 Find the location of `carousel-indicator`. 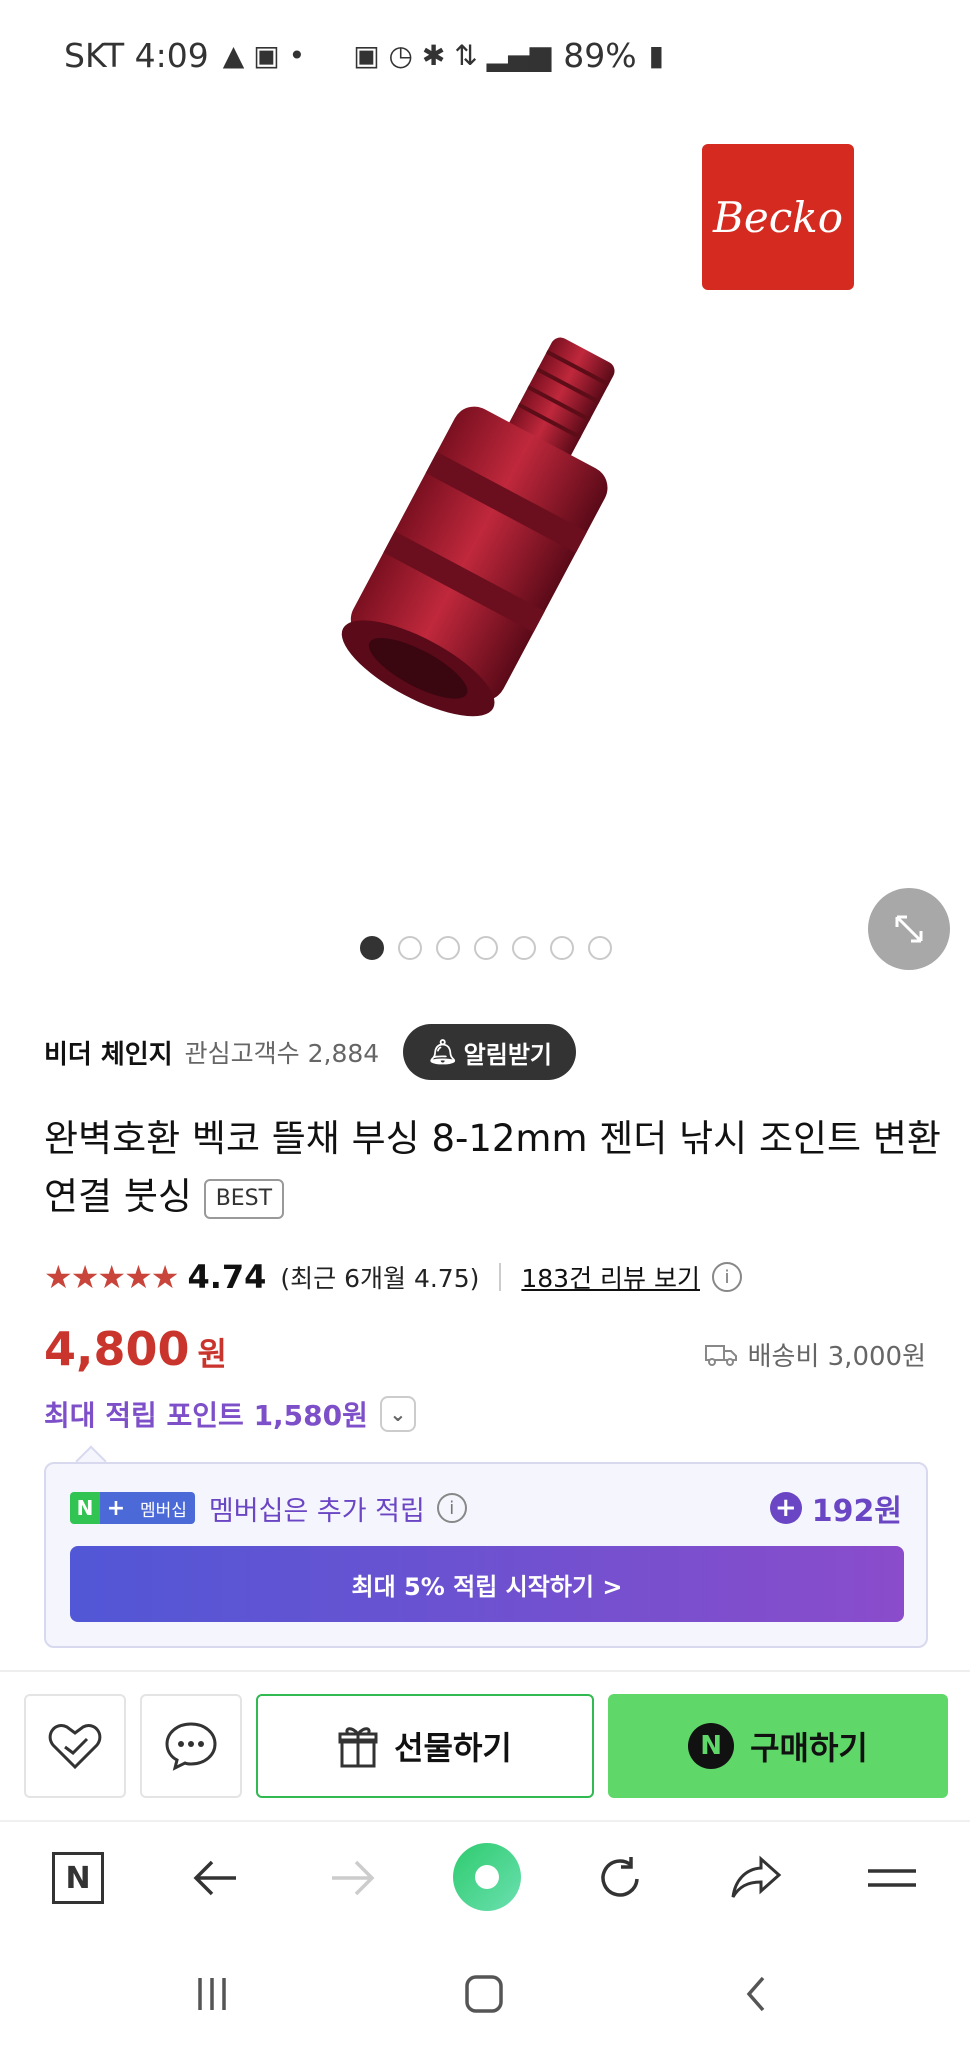

carousel-indicator is located at coordinates (486, 948).